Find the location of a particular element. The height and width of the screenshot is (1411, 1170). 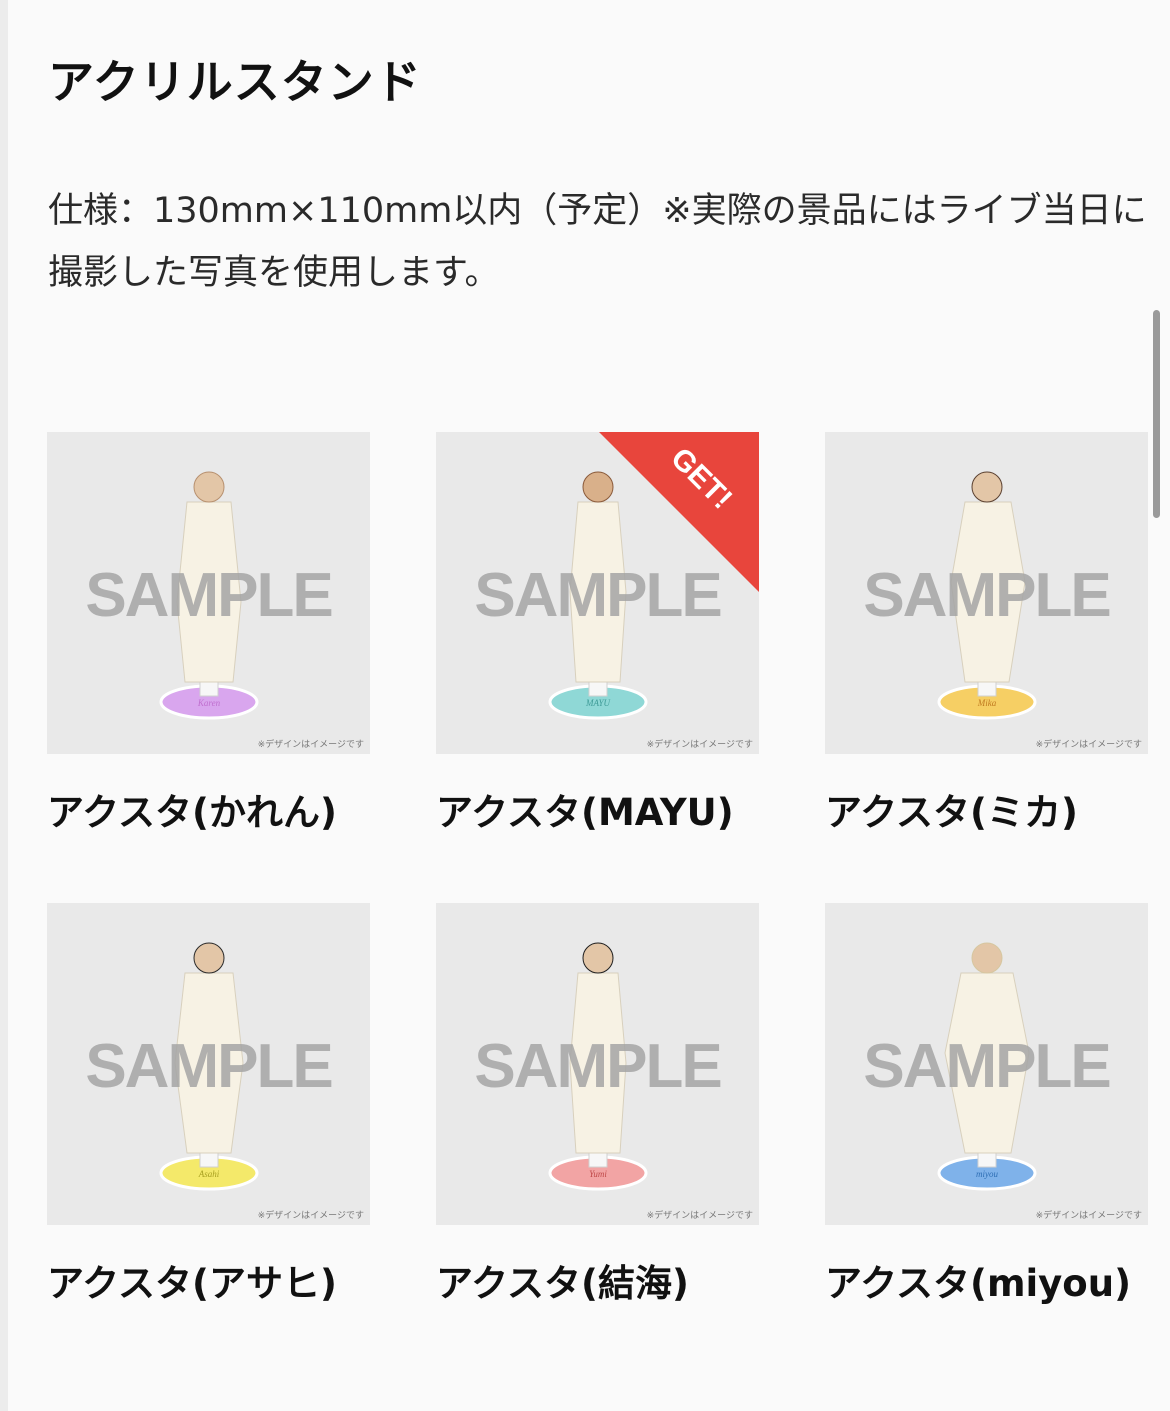

product-image: MAYU SAMPLE GET! ※デザインはイメージです is located at coordinates (597, 593).